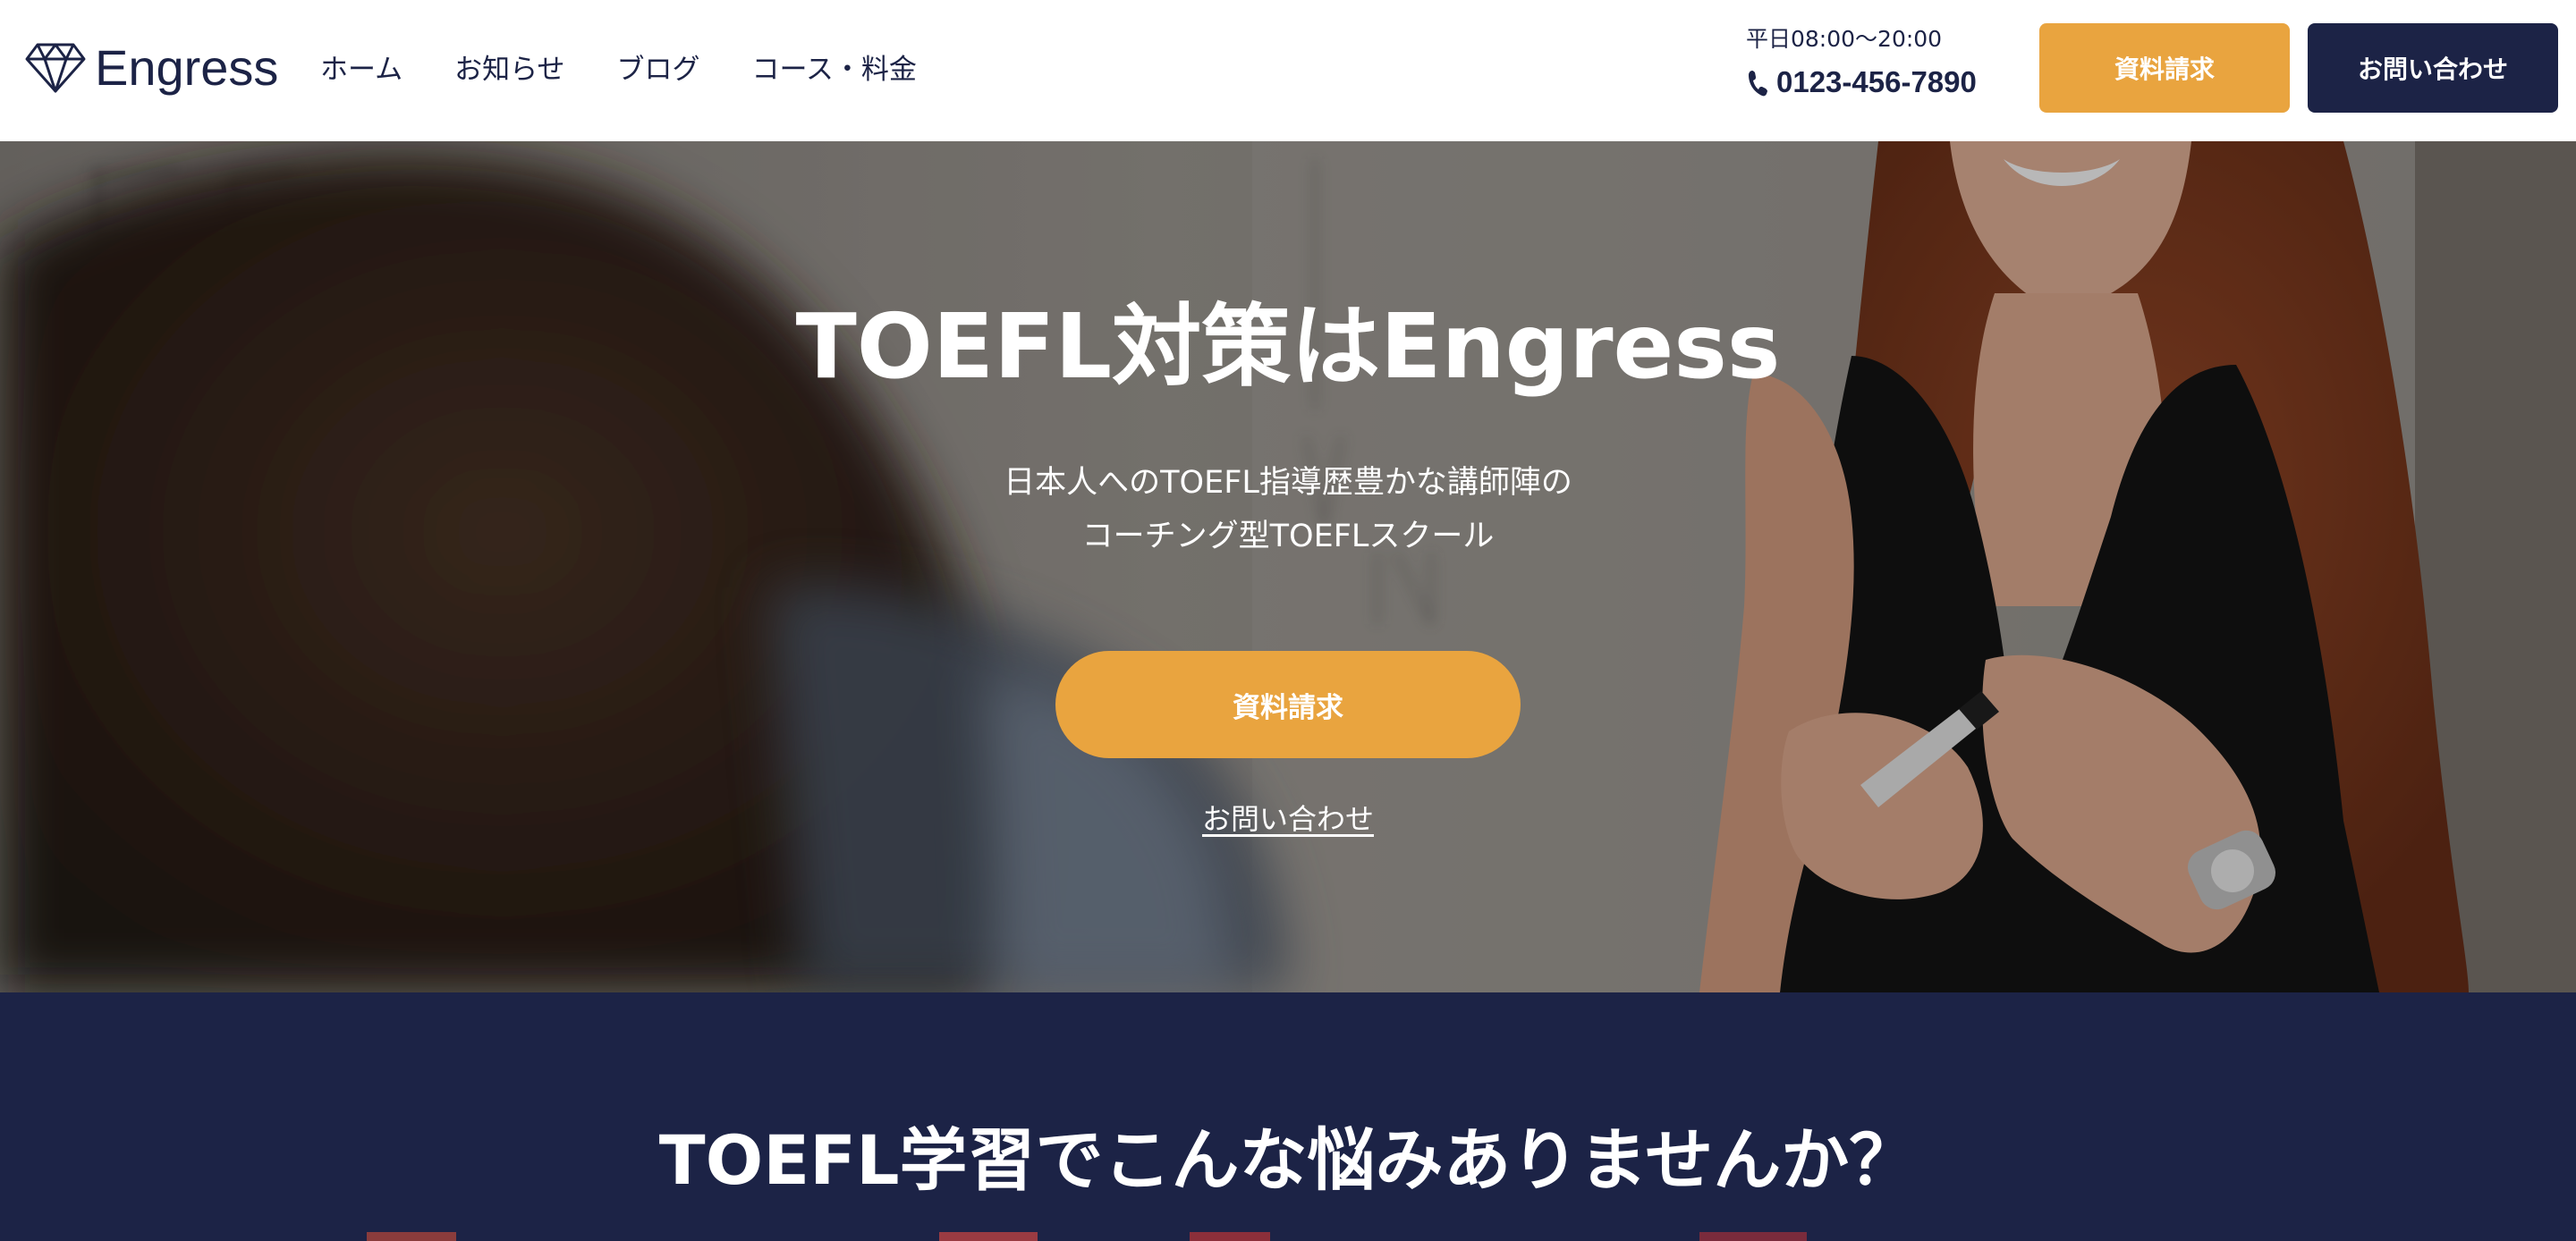 The height and width of the screenshot is (1241, 2576). I want to click on problems-heading: TOEFL学習でこんな悩みありませんか？, so click(1288, 1160).